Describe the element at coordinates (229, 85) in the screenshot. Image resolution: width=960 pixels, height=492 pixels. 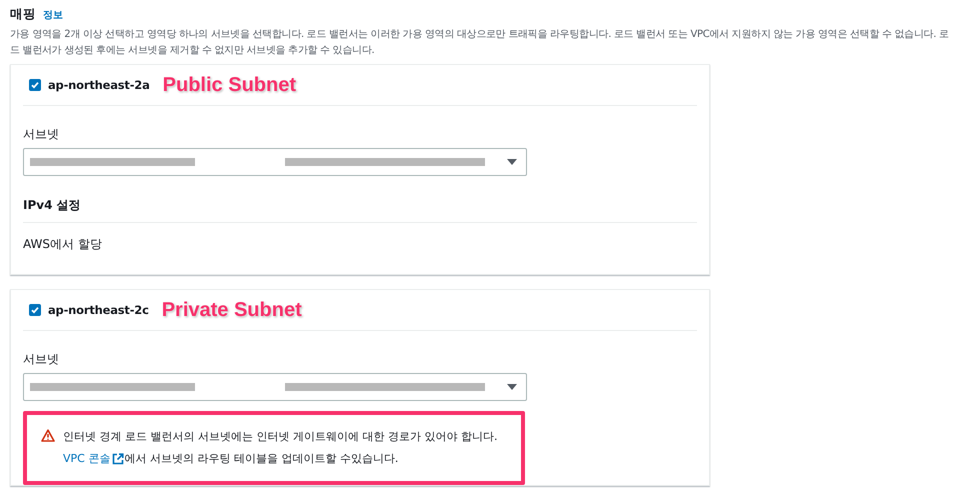
I see `annotation-text: Public Subnet` at that location.